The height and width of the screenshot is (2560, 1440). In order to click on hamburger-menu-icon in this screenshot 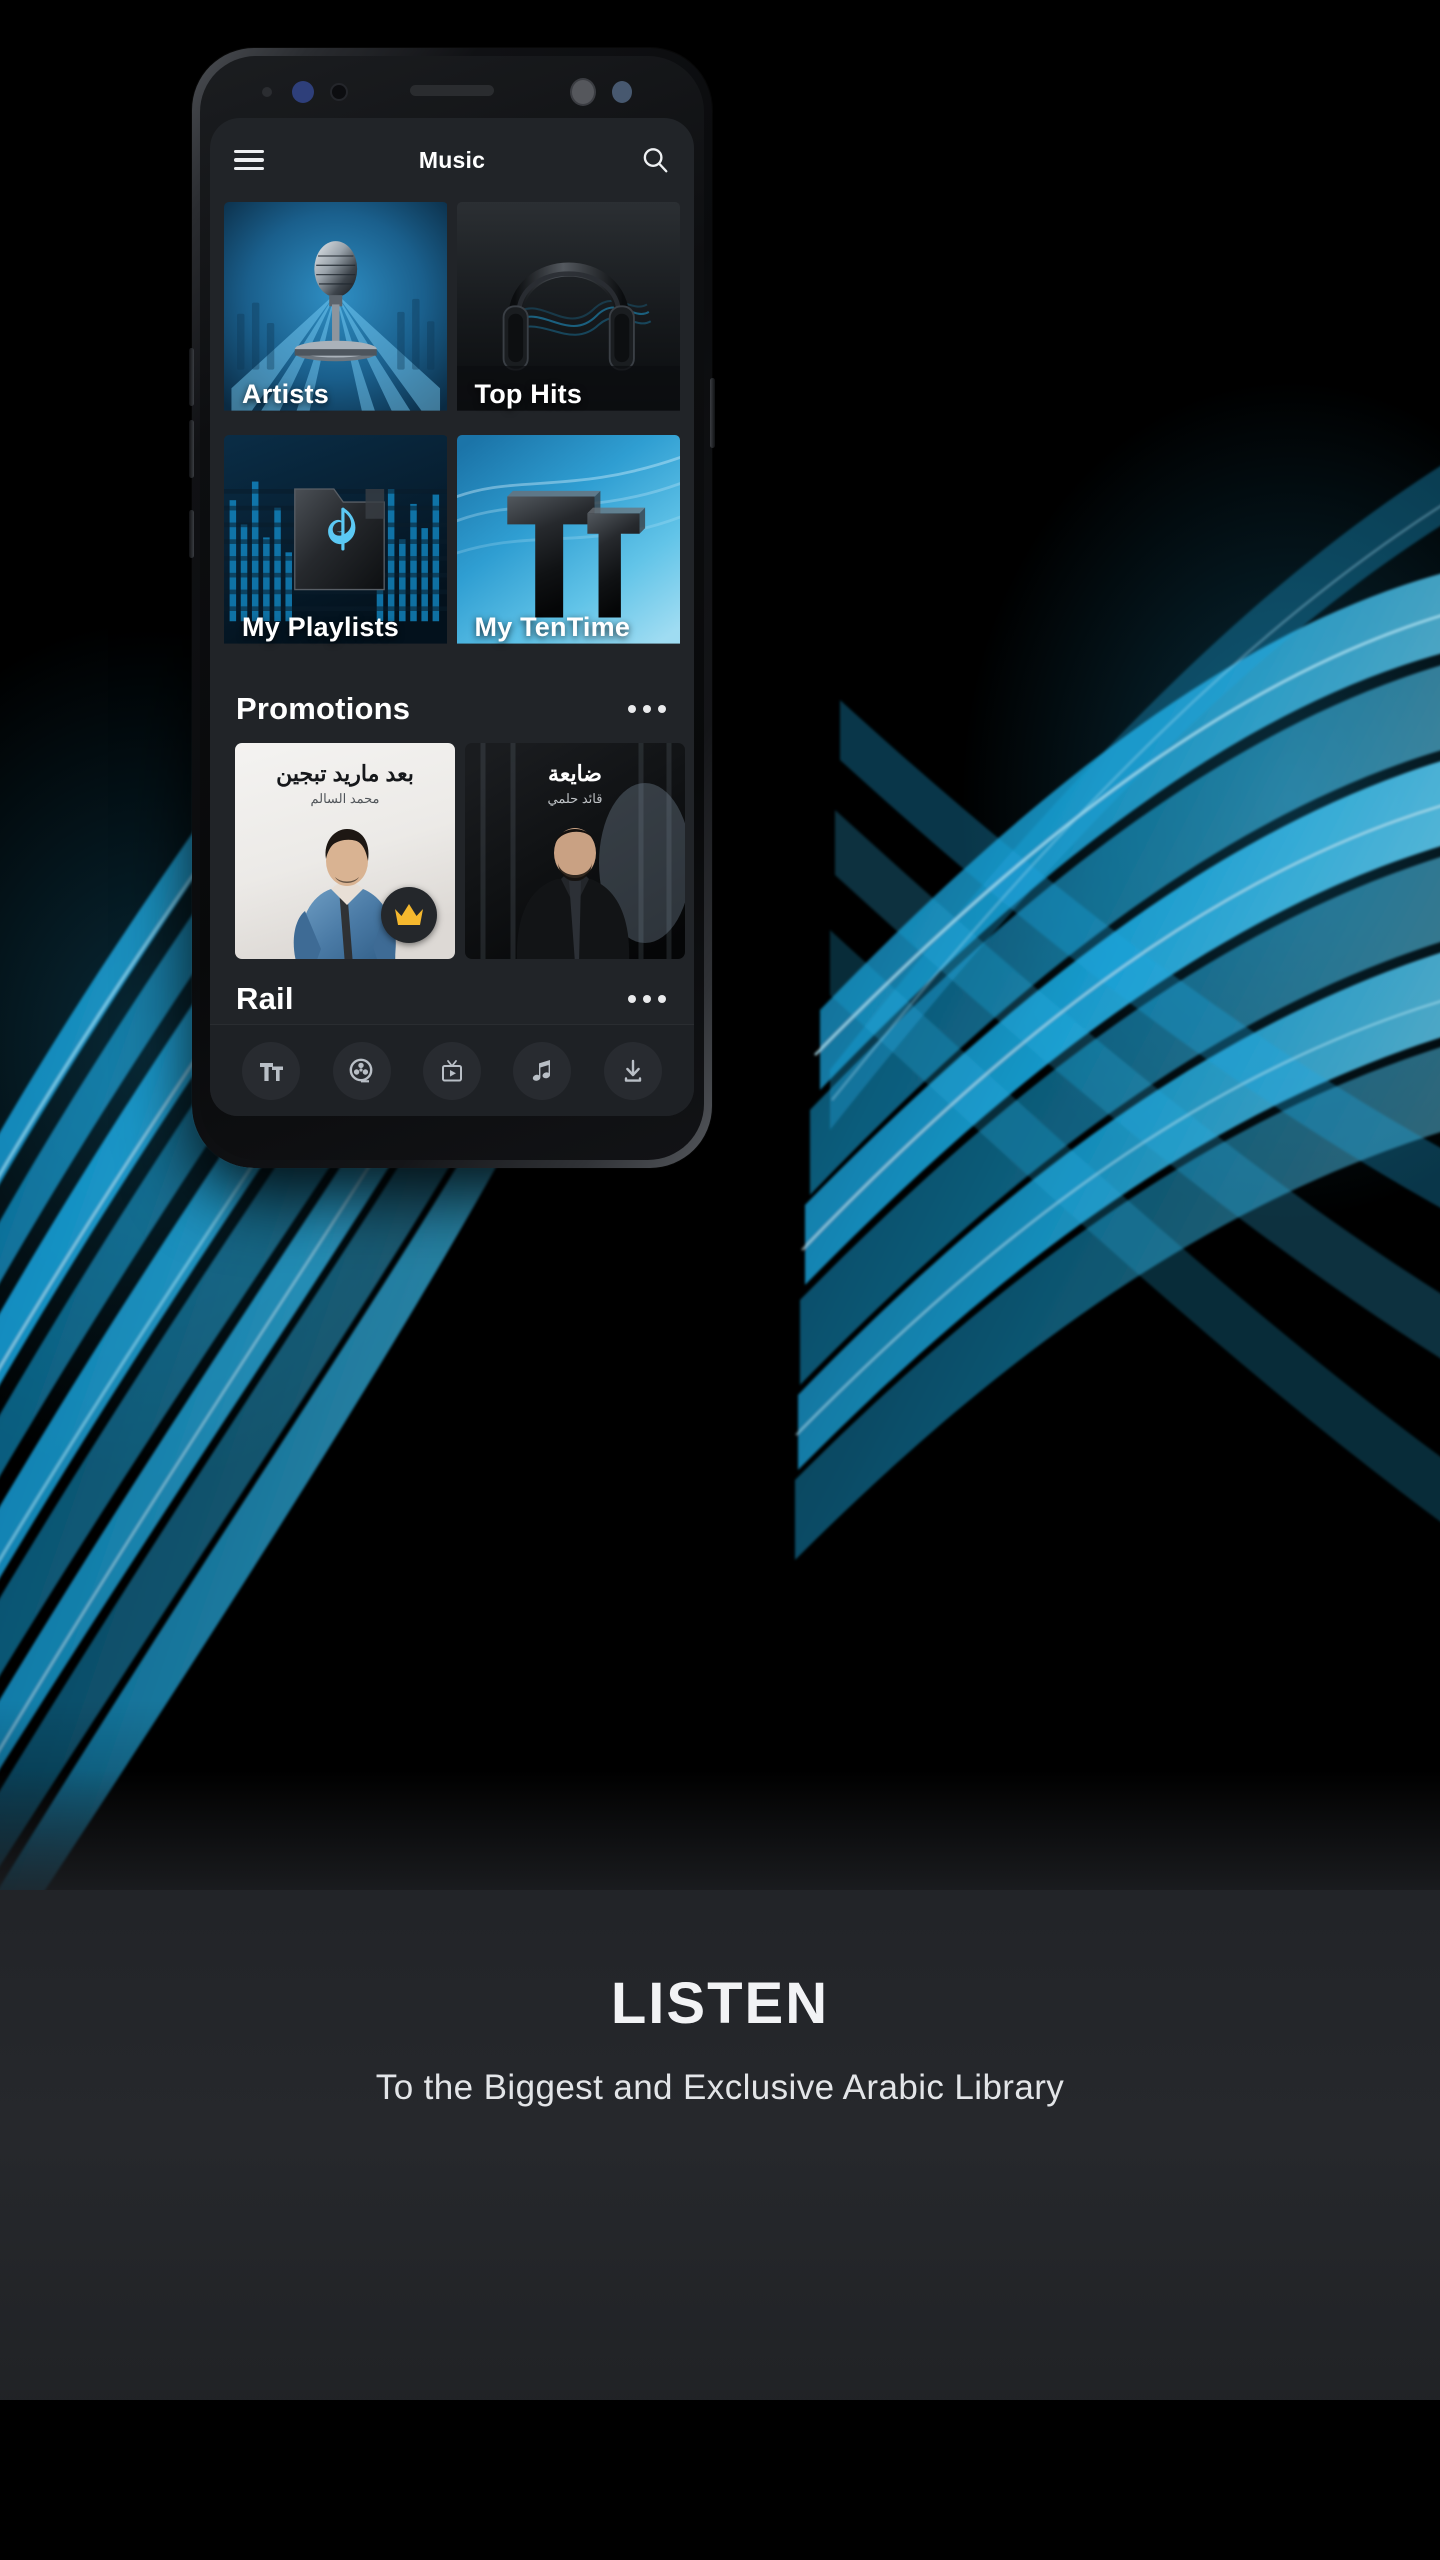, I will do `click(249, 160)`.